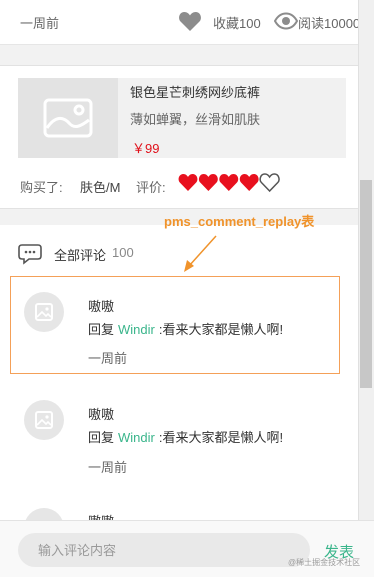 This screenshot has height=577, width=374. What do you see at coordinates (30, 254) in the screenshot?
I see `comment-icon` at bounding box center [30, 254].